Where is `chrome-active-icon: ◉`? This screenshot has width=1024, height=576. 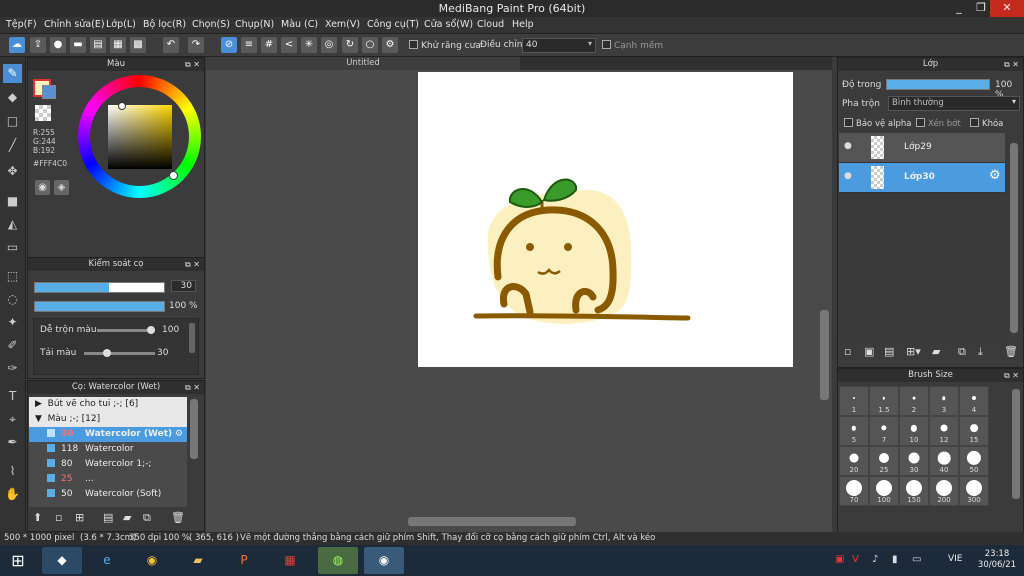
chrome-active-icon: ◉ is located at coordinates (384, 560).